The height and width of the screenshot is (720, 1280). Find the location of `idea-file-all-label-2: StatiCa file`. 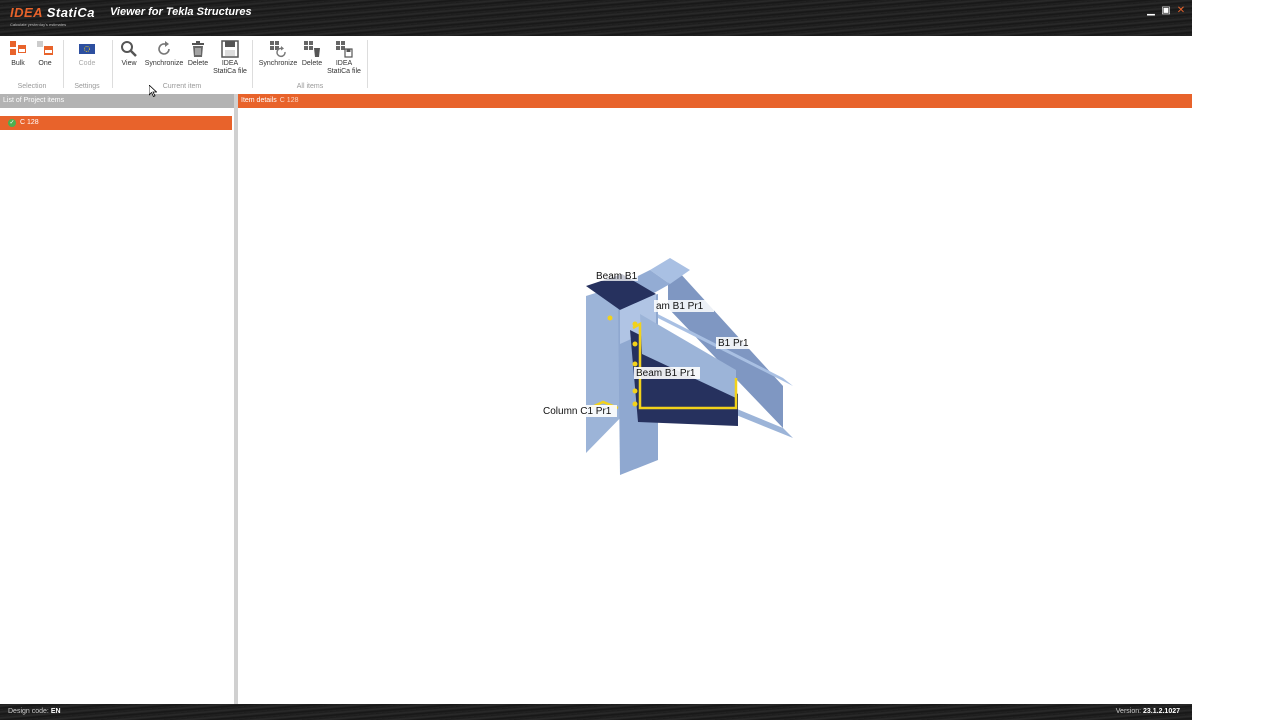

idea-file-all-label-2: StatiCa file is located at coordinates (344, 71).